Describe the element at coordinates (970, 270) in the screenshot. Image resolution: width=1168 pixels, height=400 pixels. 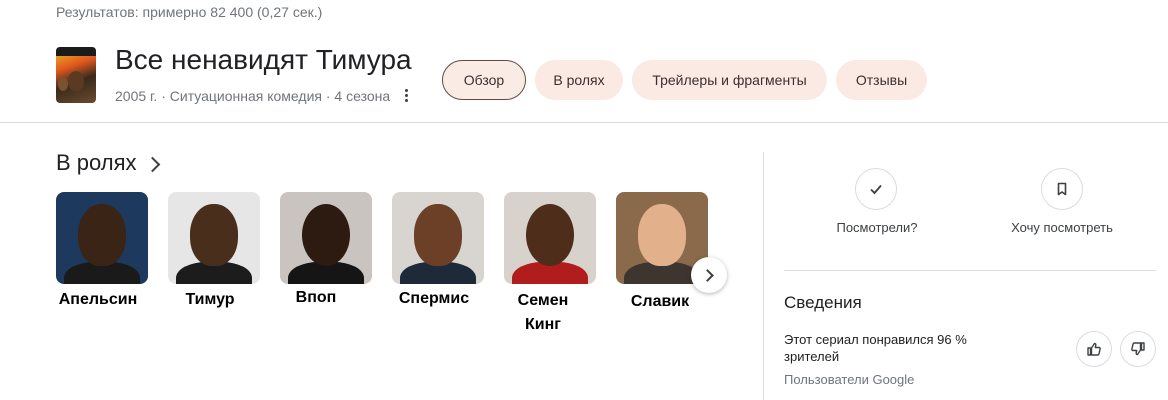
I see `panel-divider` at that location.